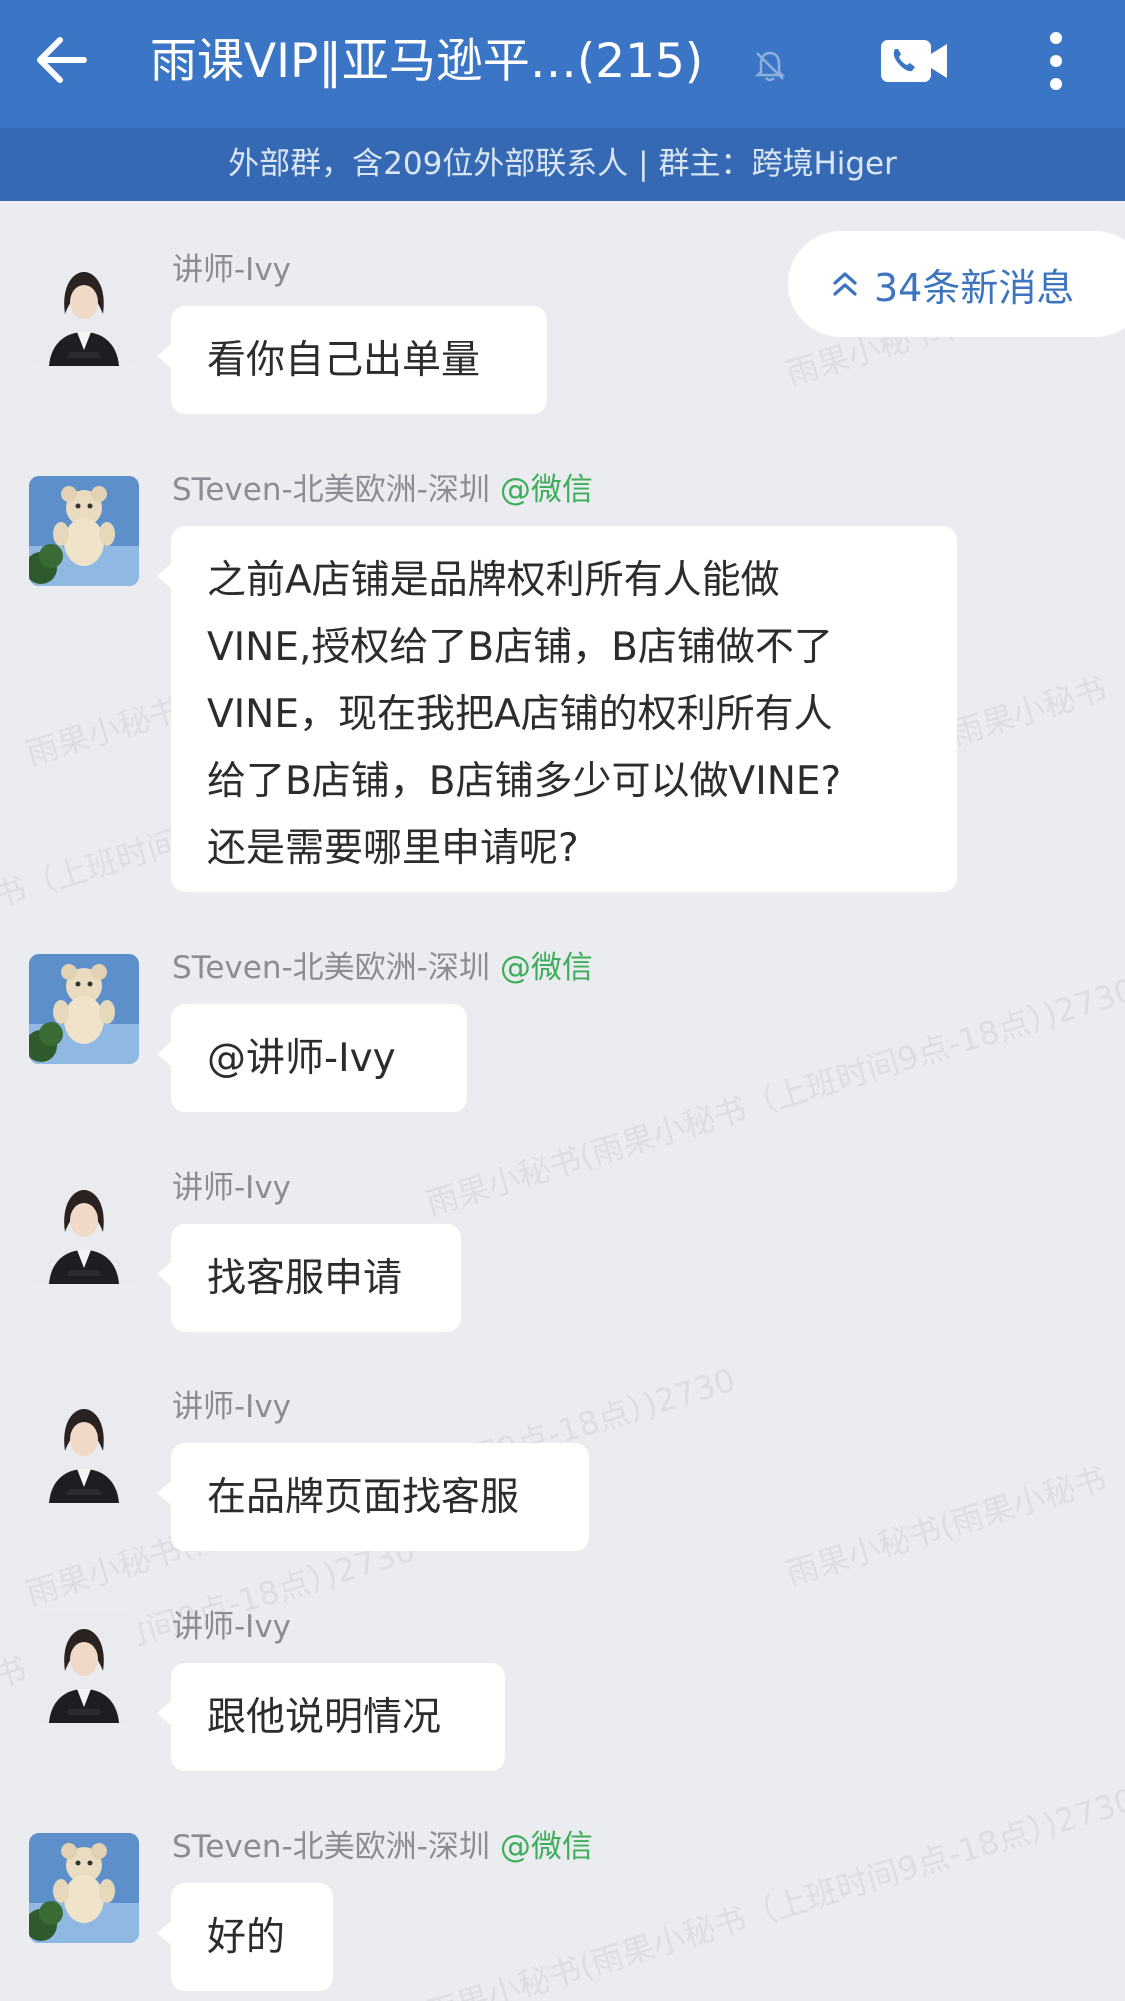 The width and height of the screenshot is (1125, 2001). What do you see at coordinates (450, 62) in the screenshot?
I see `chat-title: 雨课VIP‖亚马逊平…(215)` at bounding box center [450, 62].